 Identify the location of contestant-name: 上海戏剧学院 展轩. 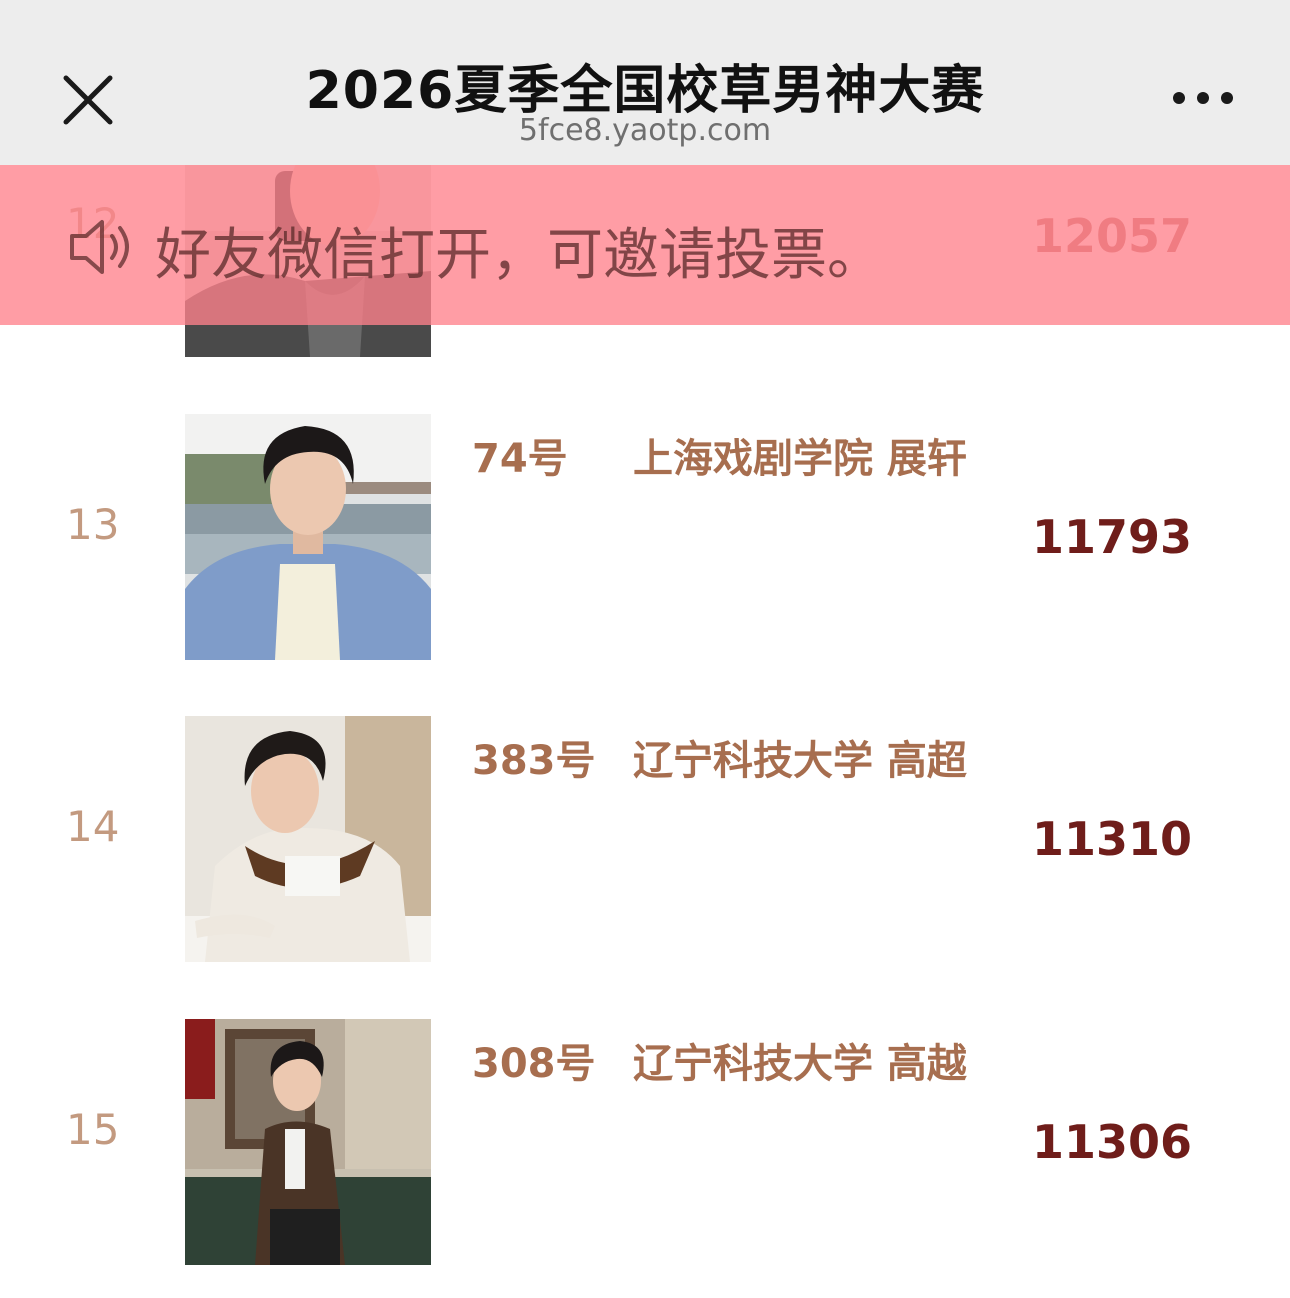
(800, 459).